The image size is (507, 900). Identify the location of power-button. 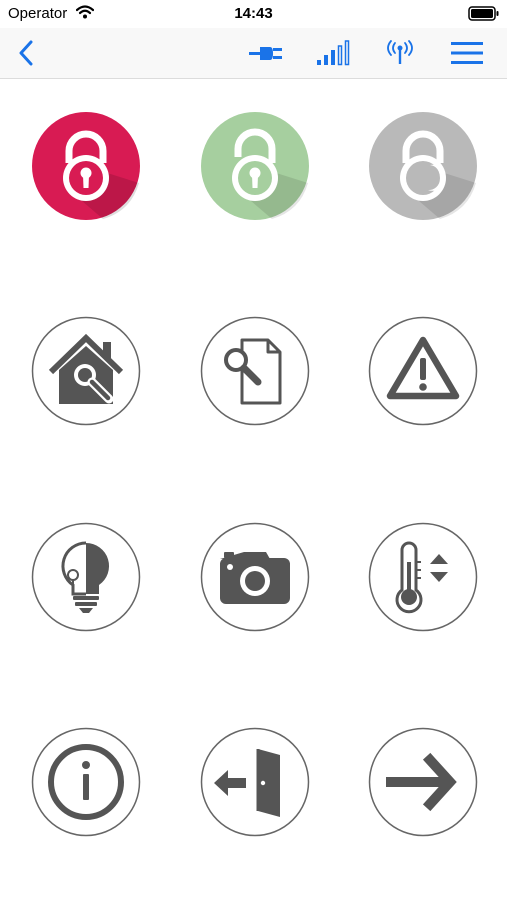
(266, 53).